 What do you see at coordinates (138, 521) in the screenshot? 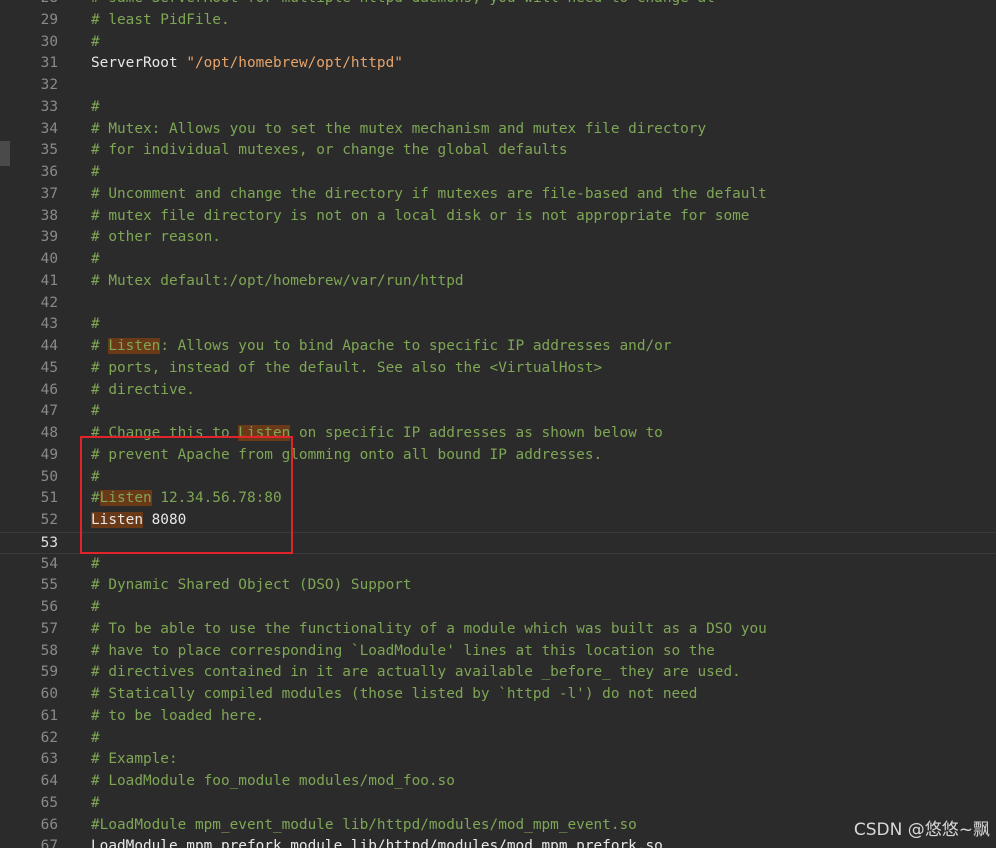
I see `line-code: Listen 8080` at bounding box center [138, 521].